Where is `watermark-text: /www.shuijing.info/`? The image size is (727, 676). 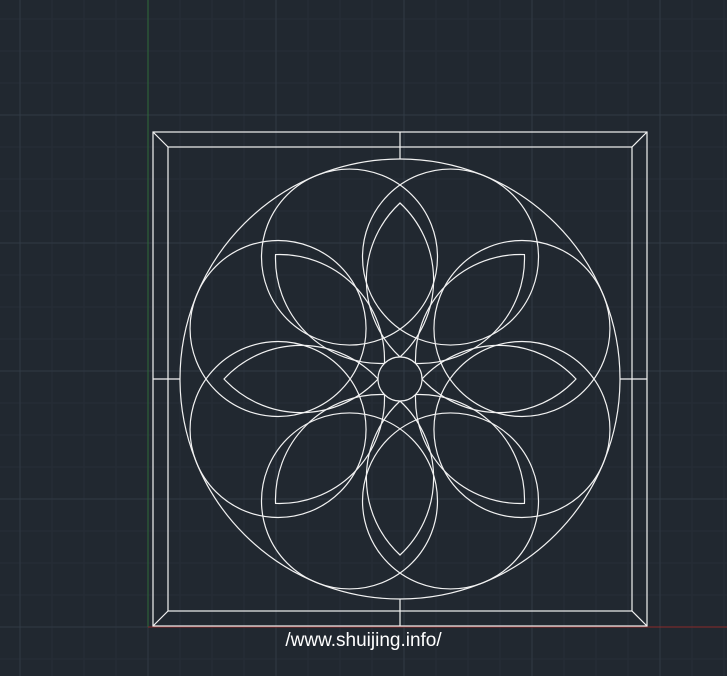 watermark-text: /www.shuijing.info/ is located at coordinates (363, 640).